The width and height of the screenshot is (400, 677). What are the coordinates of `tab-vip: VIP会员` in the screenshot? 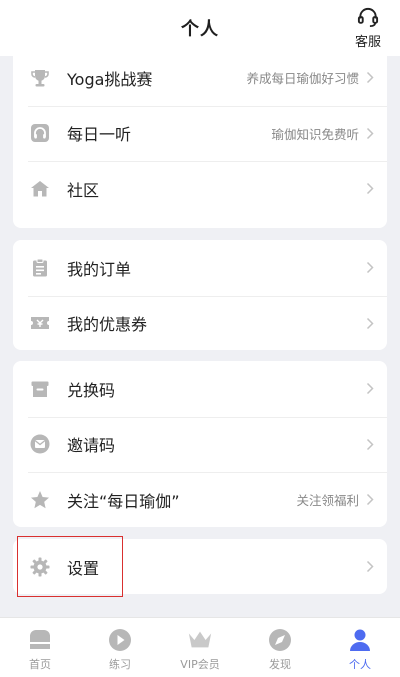 It's located at (200, 647).